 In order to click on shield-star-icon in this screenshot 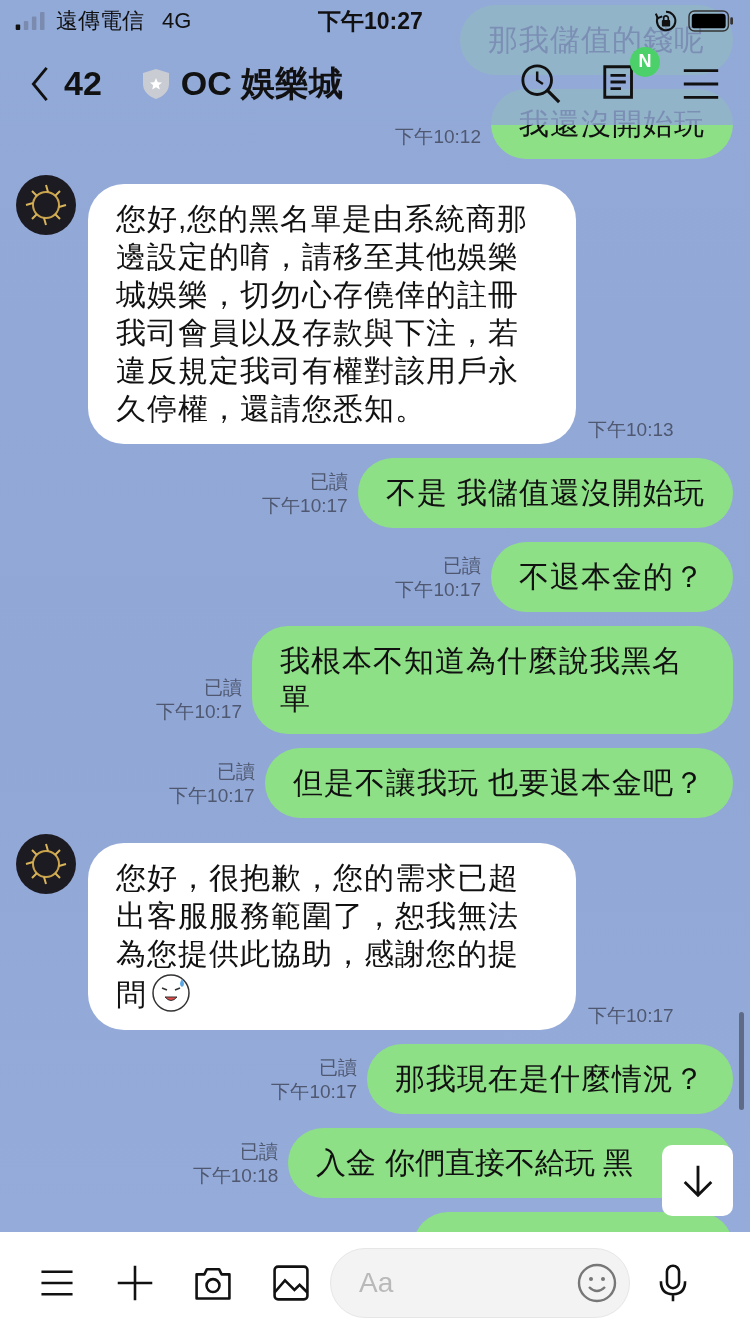, I will do `click(155, 83)`.